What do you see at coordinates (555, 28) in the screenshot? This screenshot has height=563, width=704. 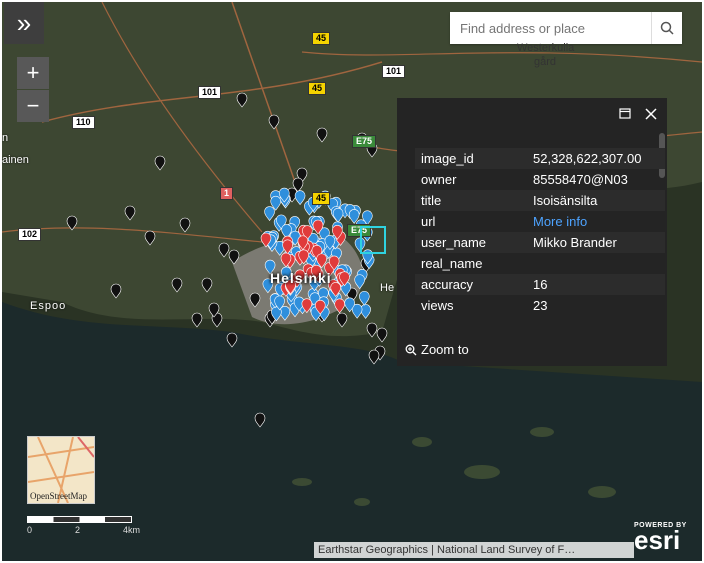 I see `search-input` at bounding box center [555, 28].